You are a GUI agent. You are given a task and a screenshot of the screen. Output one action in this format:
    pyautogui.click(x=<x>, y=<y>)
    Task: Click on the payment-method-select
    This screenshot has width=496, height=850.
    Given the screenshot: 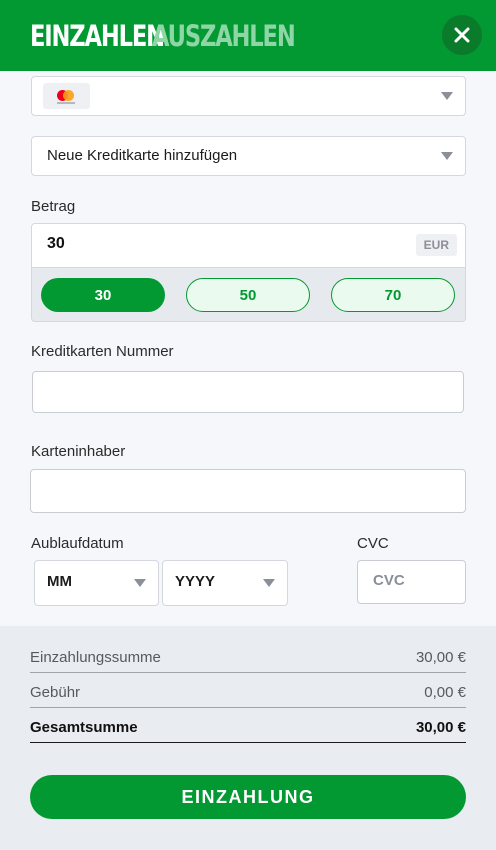 What is the action you would take?
    pyautogui.click(x=248, y=96)
    